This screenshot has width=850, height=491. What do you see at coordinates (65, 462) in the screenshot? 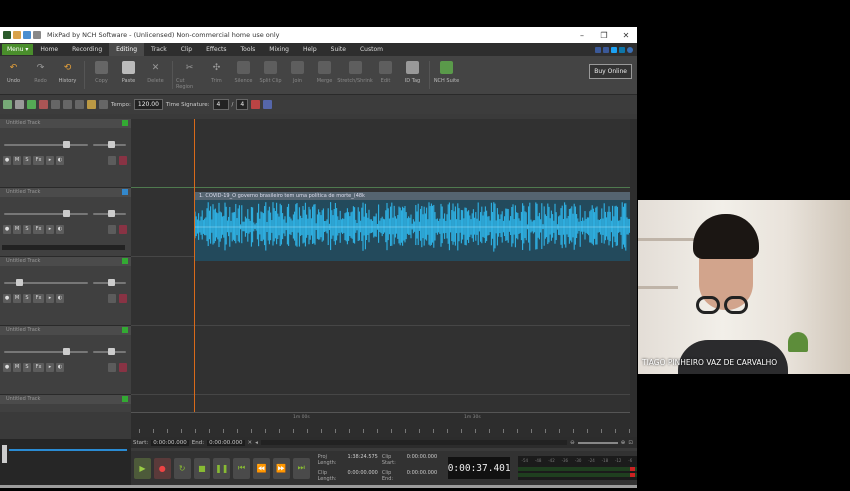
I see `overview-strip` at bounding box center [65, 462].